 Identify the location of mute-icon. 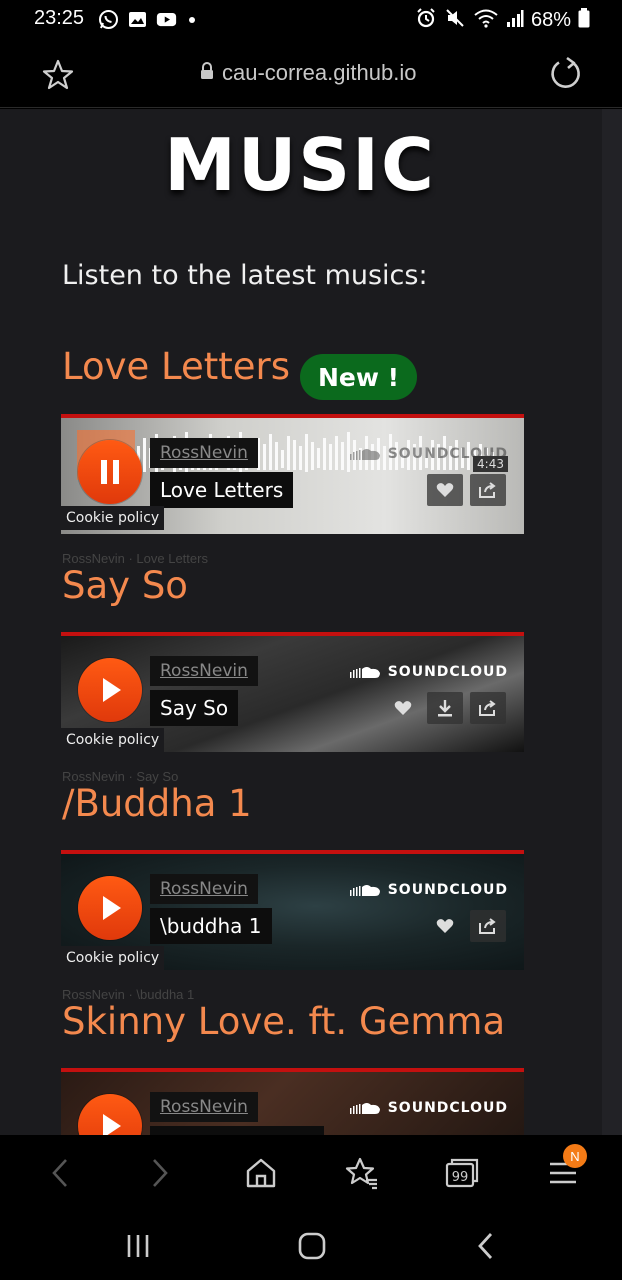
(455, 20).